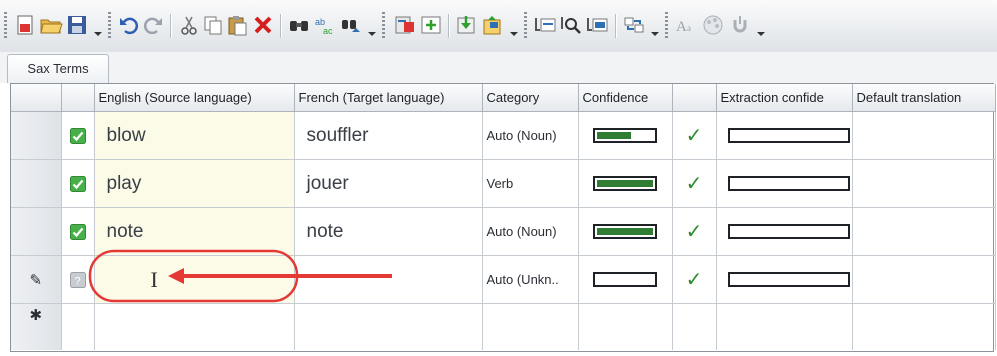  I want to click on redo-icon, so click(153, 25).